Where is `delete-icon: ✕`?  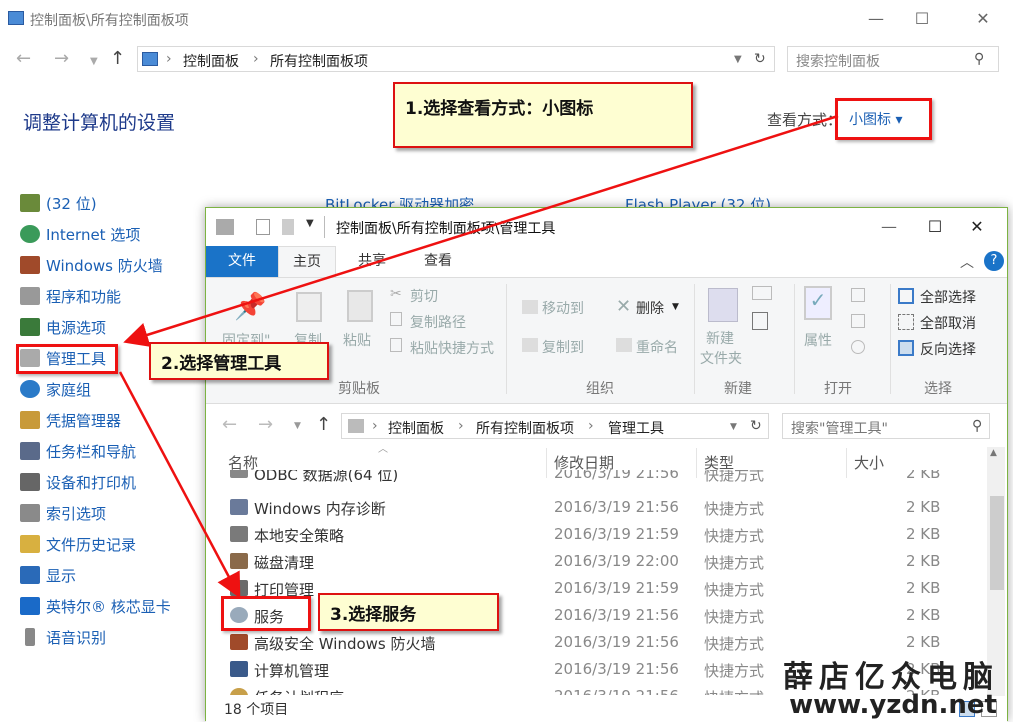
delete-icon: ✕ is located at coordinates (623, 306).